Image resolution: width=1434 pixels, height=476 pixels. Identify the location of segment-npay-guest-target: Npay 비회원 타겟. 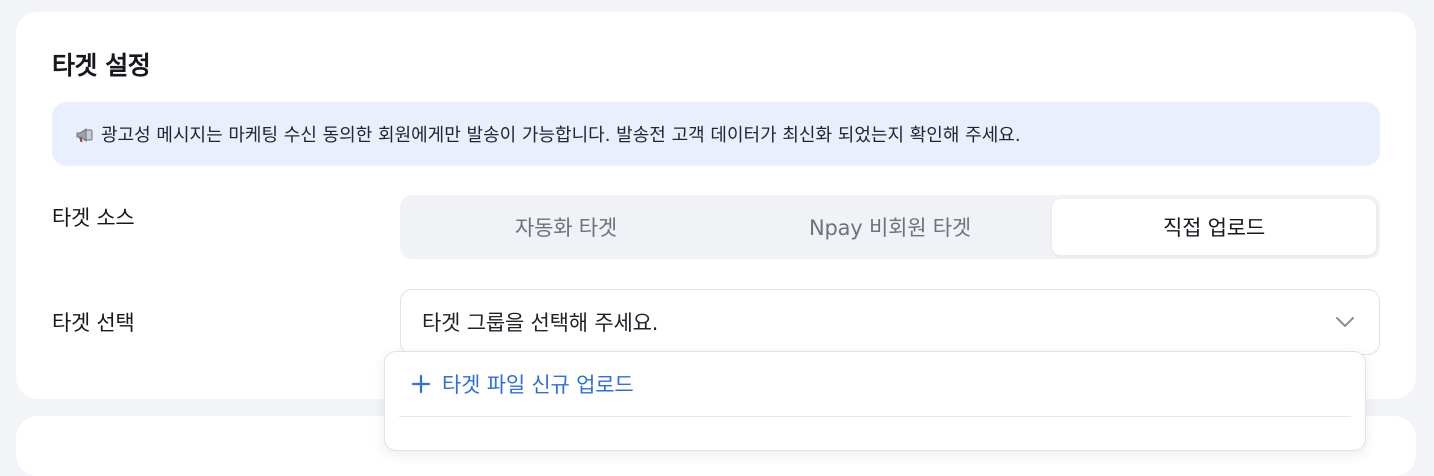
(890, 227).